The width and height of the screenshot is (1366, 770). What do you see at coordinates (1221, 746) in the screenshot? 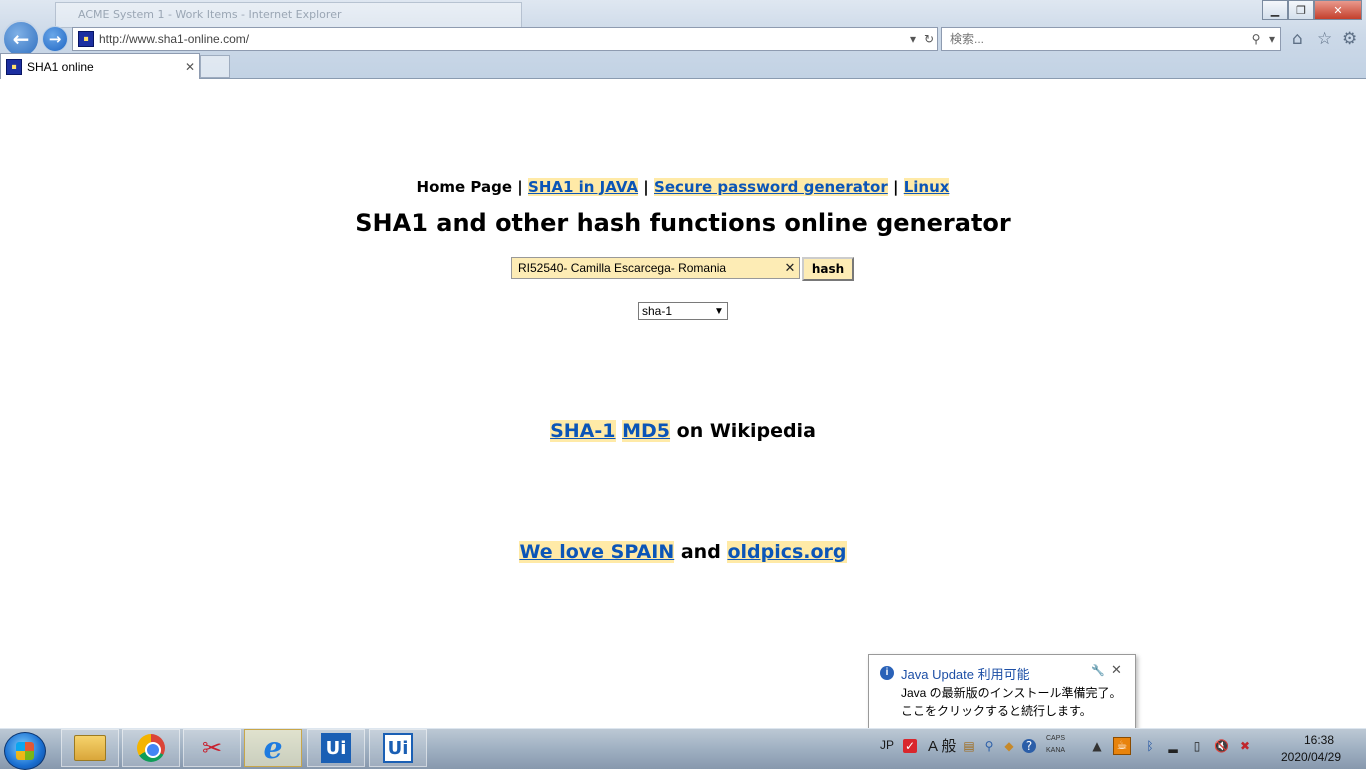
I see `volume-muted-icon: 🔇` at bounding box center [1221, 746].